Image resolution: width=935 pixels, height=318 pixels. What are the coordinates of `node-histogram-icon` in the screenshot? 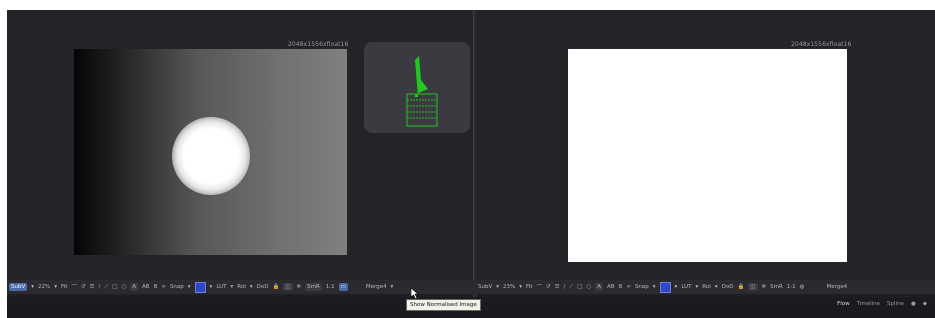 It's located at (422, 91).